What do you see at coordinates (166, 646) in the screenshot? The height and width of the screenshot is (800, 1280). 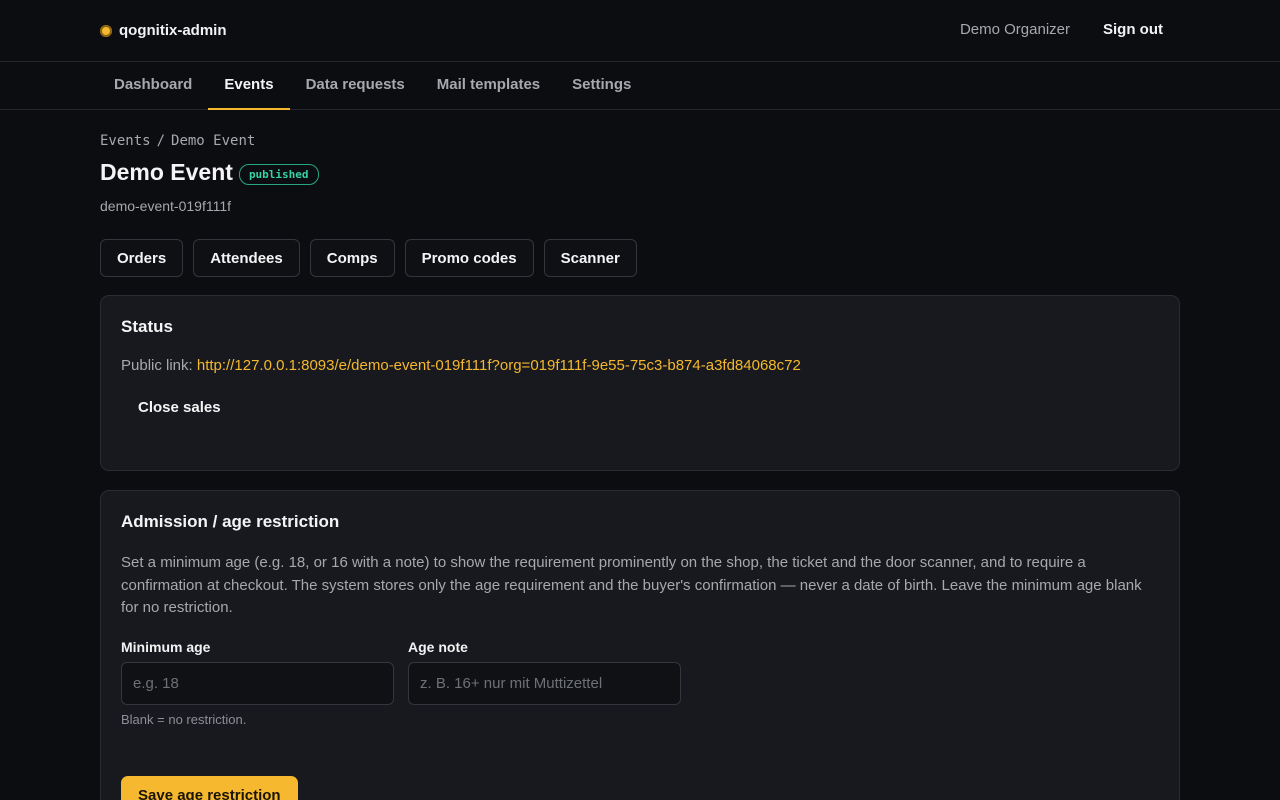 I see `minimum-age-label: Minimum age` at bounding box center [166, 646].